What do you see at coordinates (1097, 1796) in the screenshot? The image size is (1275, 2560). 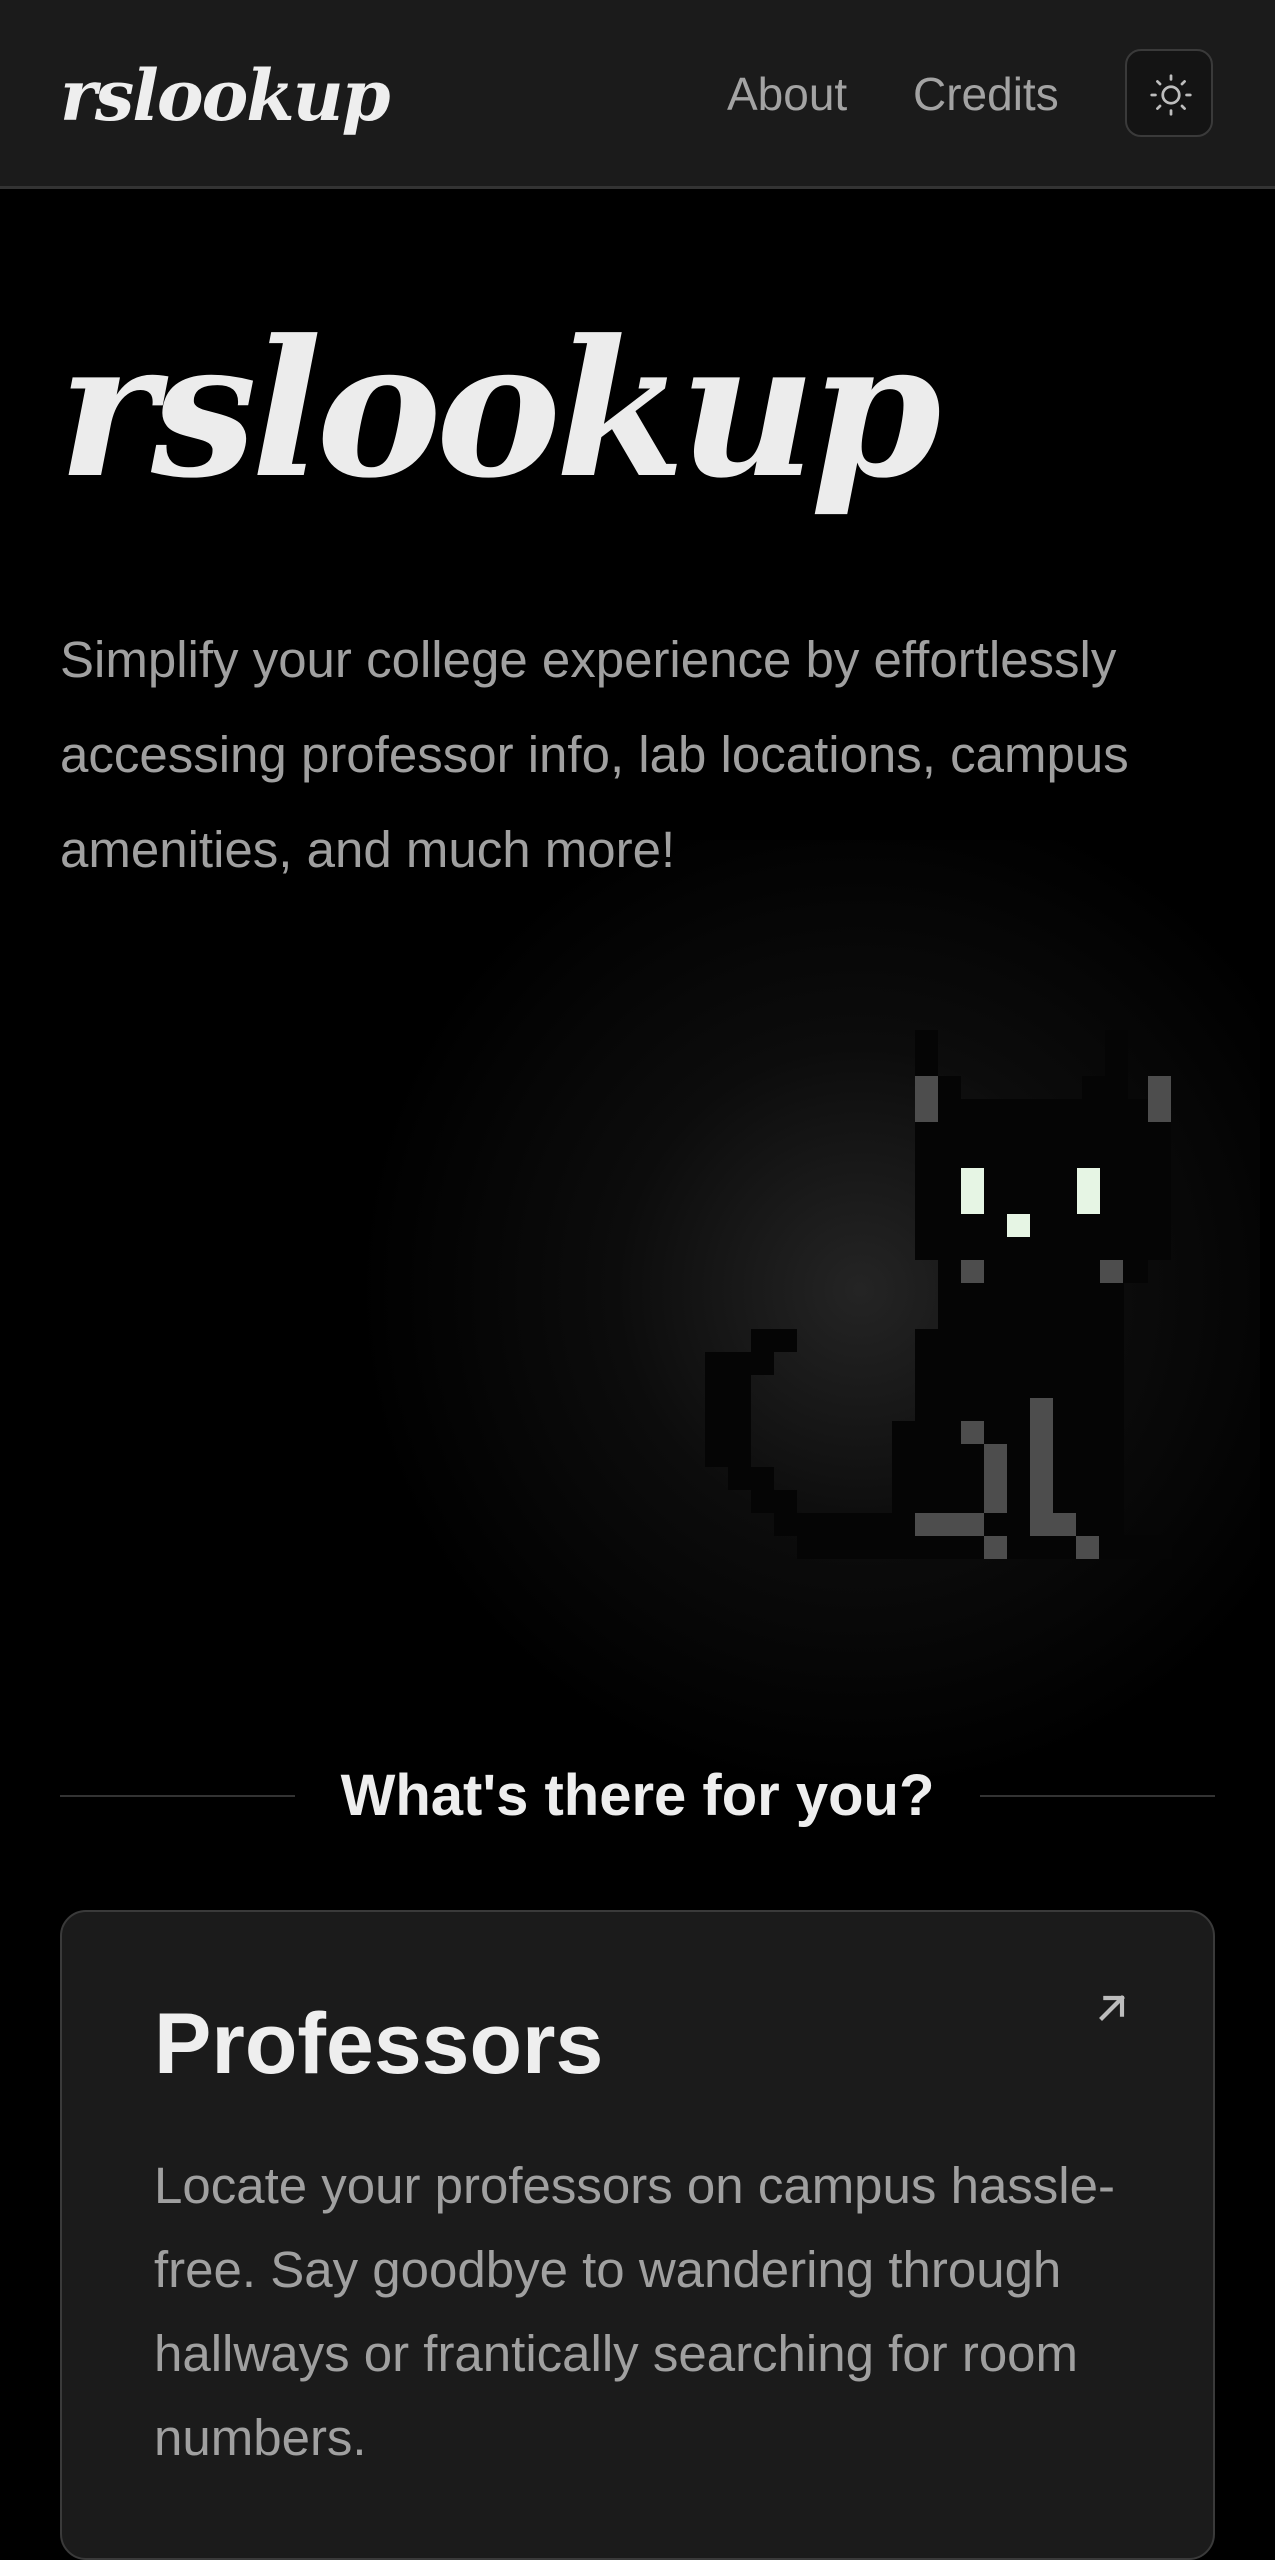 I see `divider-right` at bounding box center [1097, 1796].